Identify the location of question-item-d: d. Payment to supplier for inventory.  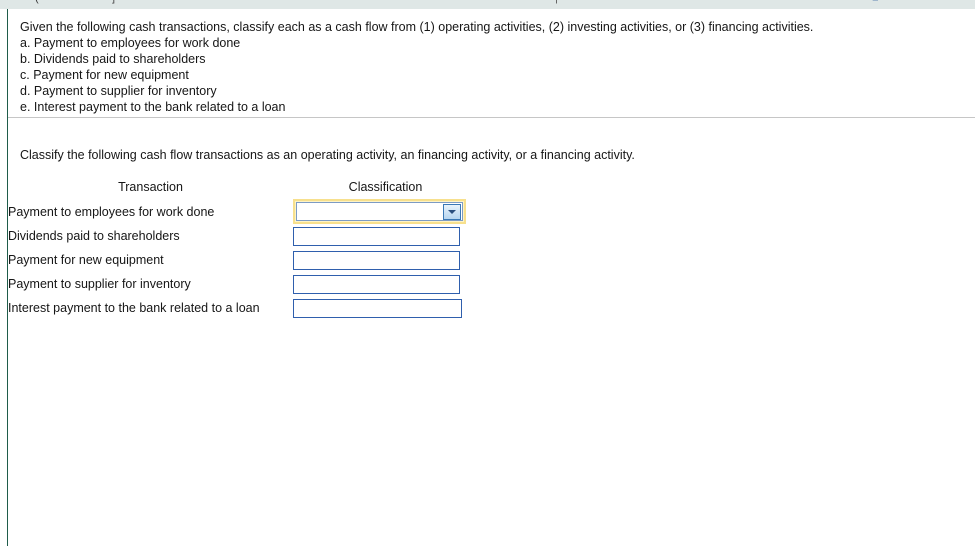
(118, 91).